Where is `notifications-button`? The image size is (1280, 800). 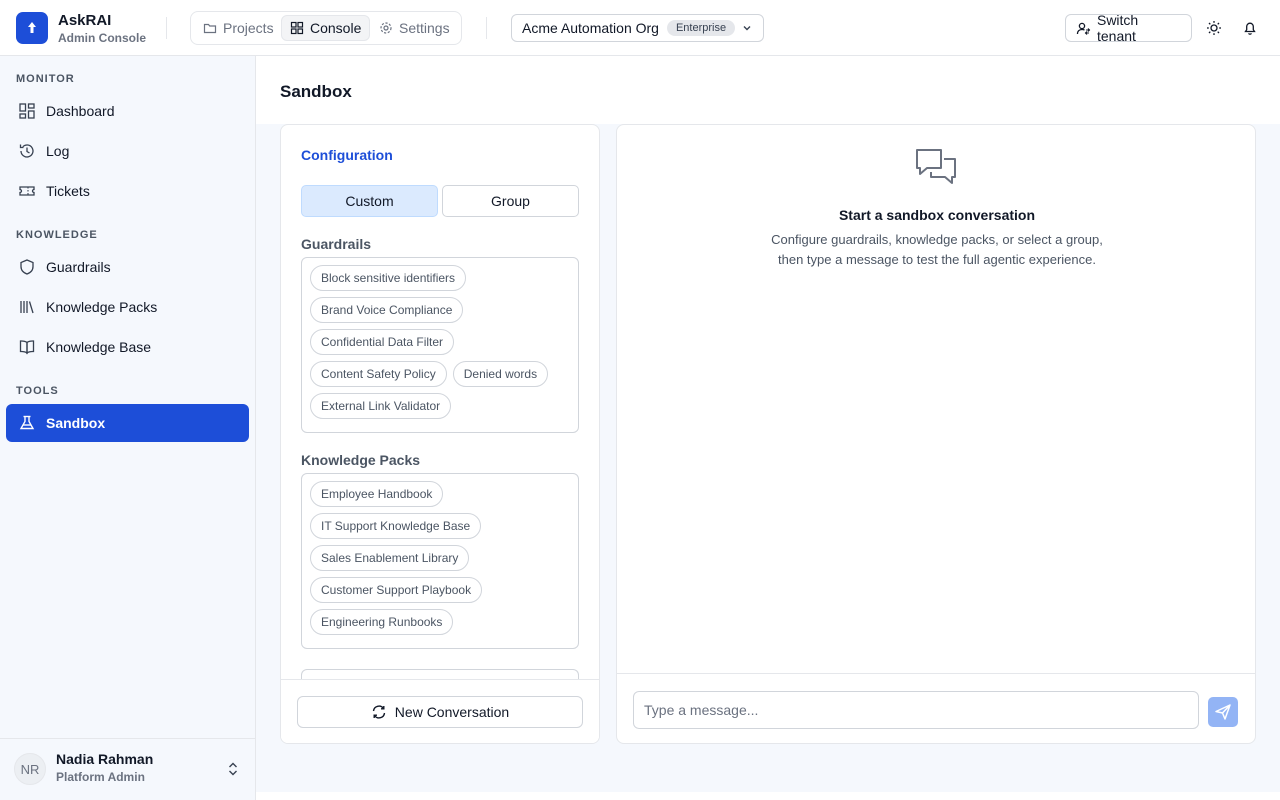
notifications-button is located at coordinates (1250, 28).